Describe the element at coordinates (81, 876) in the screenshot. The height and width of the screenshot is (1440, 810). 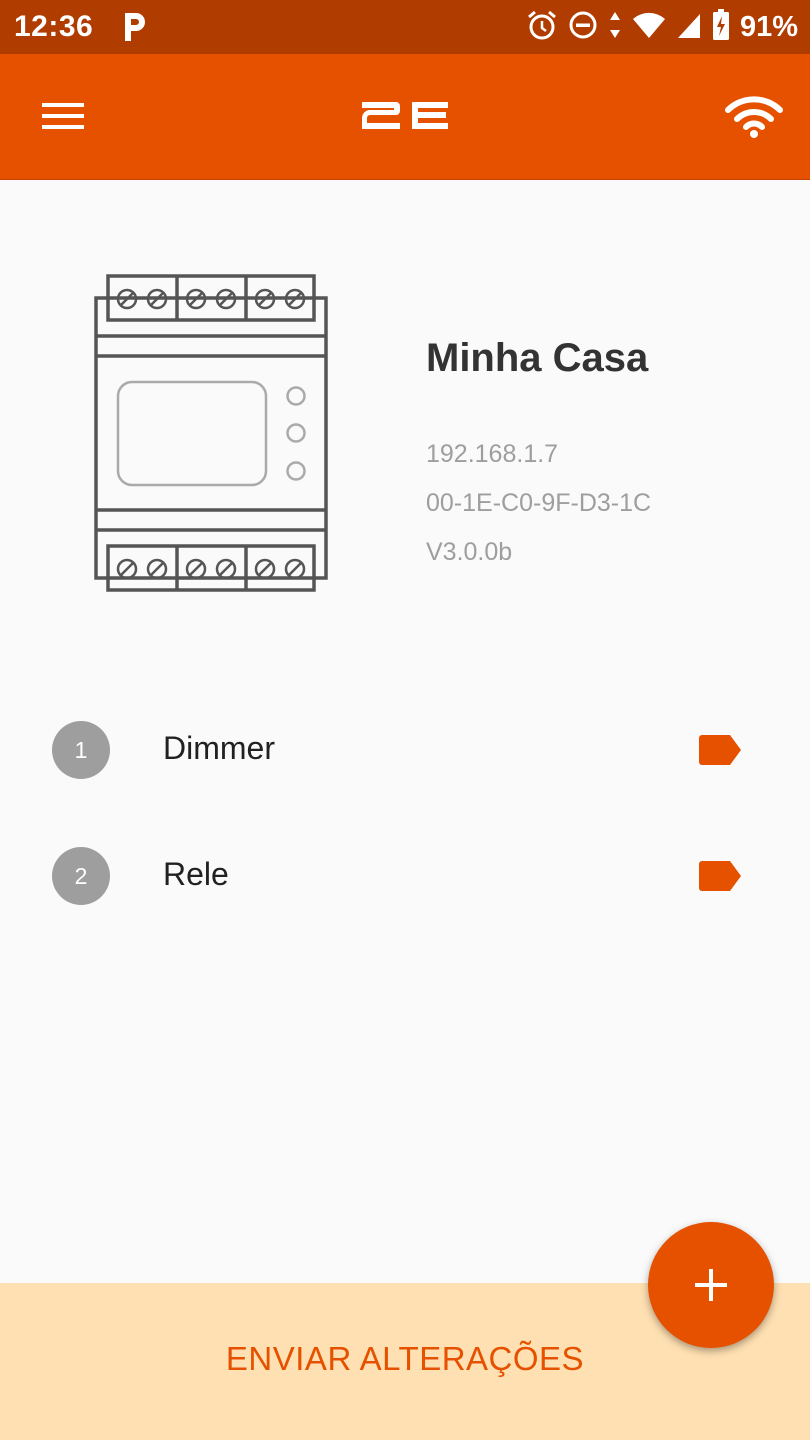
I see `channel-number-badge: 2` at that location.